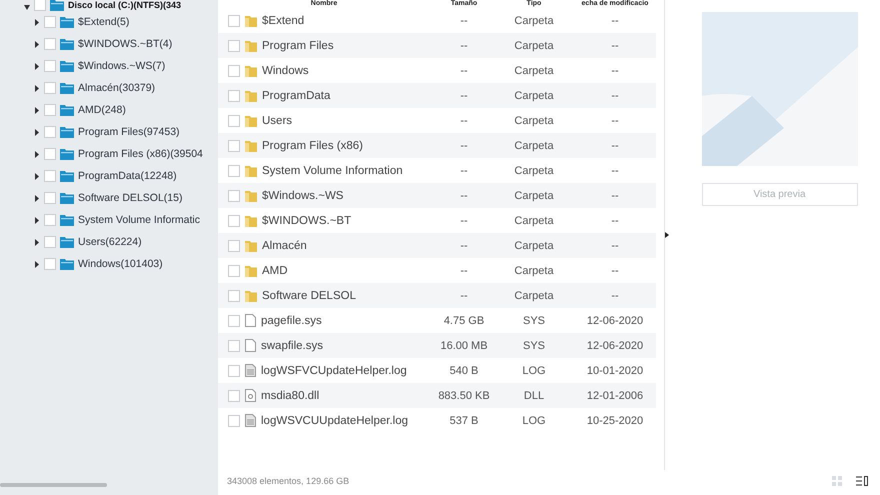 The height and width of the screenshot is (495, 880). Describe the element at coordinates (125, 44) in the screenshot. I see `tree-item: $WINDOWS.~BT(4)` at that location.